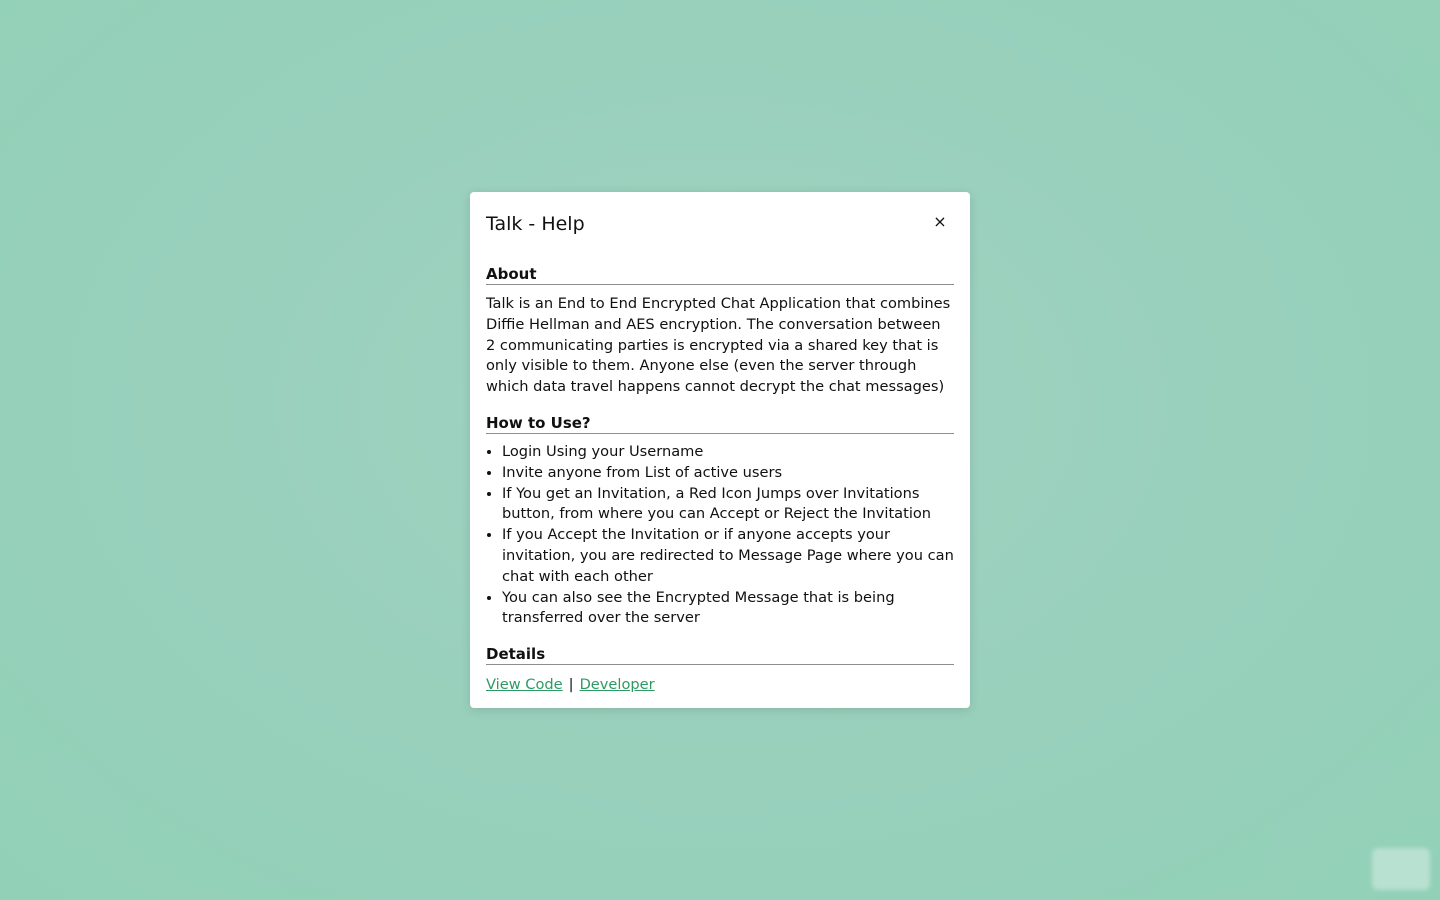 This screenshot has width=1440, height=900. What do you see at coordinates (728, 452) in the screenshot?
I see `list-item: Login Using your Username` at bounding box center [728, 452].